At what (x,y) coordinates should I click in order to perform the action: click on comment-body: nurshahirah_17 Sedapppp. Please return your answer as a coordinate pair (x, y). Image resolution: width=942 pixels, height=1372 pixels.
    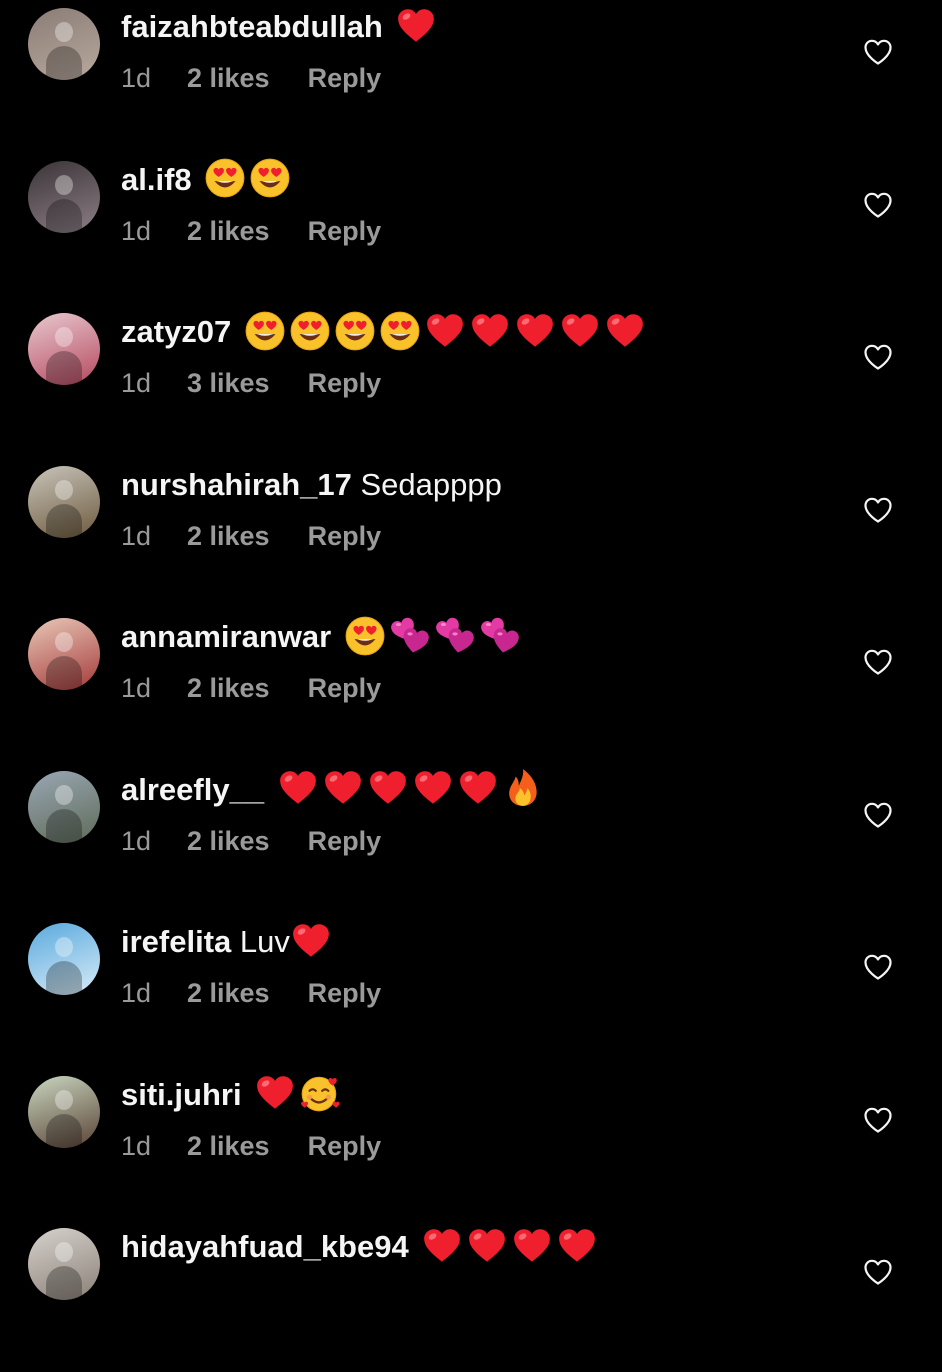
    Looking at the image, I should click on (311, 485).